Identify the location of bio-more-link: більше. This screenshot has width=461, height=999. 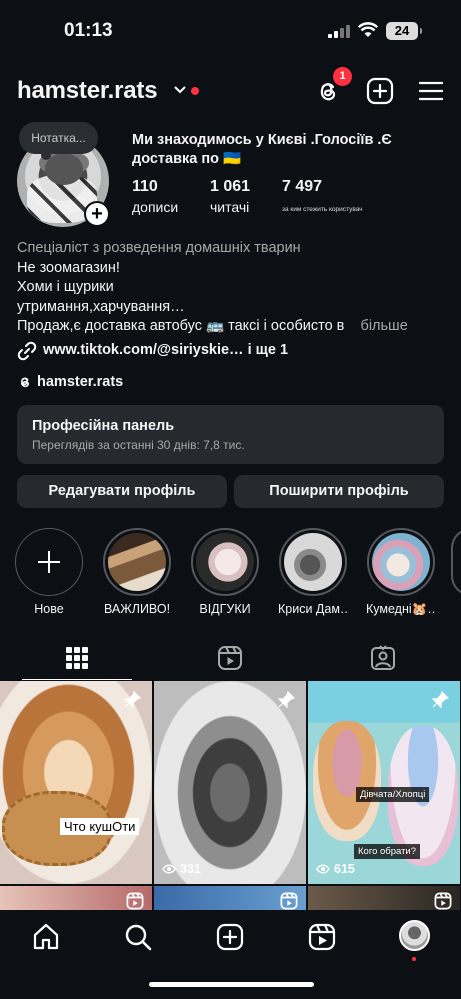
(384, 326).